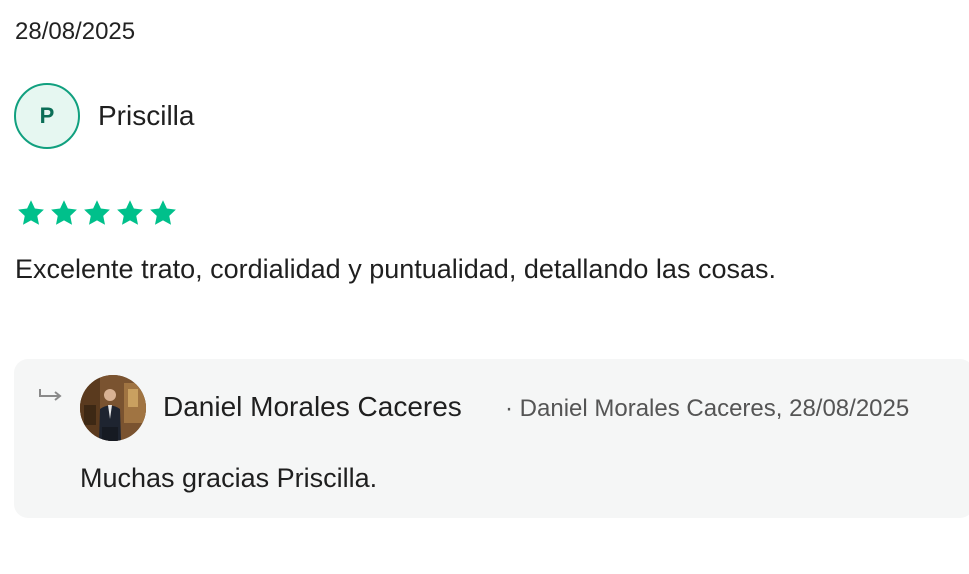 This screenshot has height=574, width=969. What do you see at coordinates (146, 115) in the screenshot?
I see `author-name: Priscilla` at bounding box center [146, 115].